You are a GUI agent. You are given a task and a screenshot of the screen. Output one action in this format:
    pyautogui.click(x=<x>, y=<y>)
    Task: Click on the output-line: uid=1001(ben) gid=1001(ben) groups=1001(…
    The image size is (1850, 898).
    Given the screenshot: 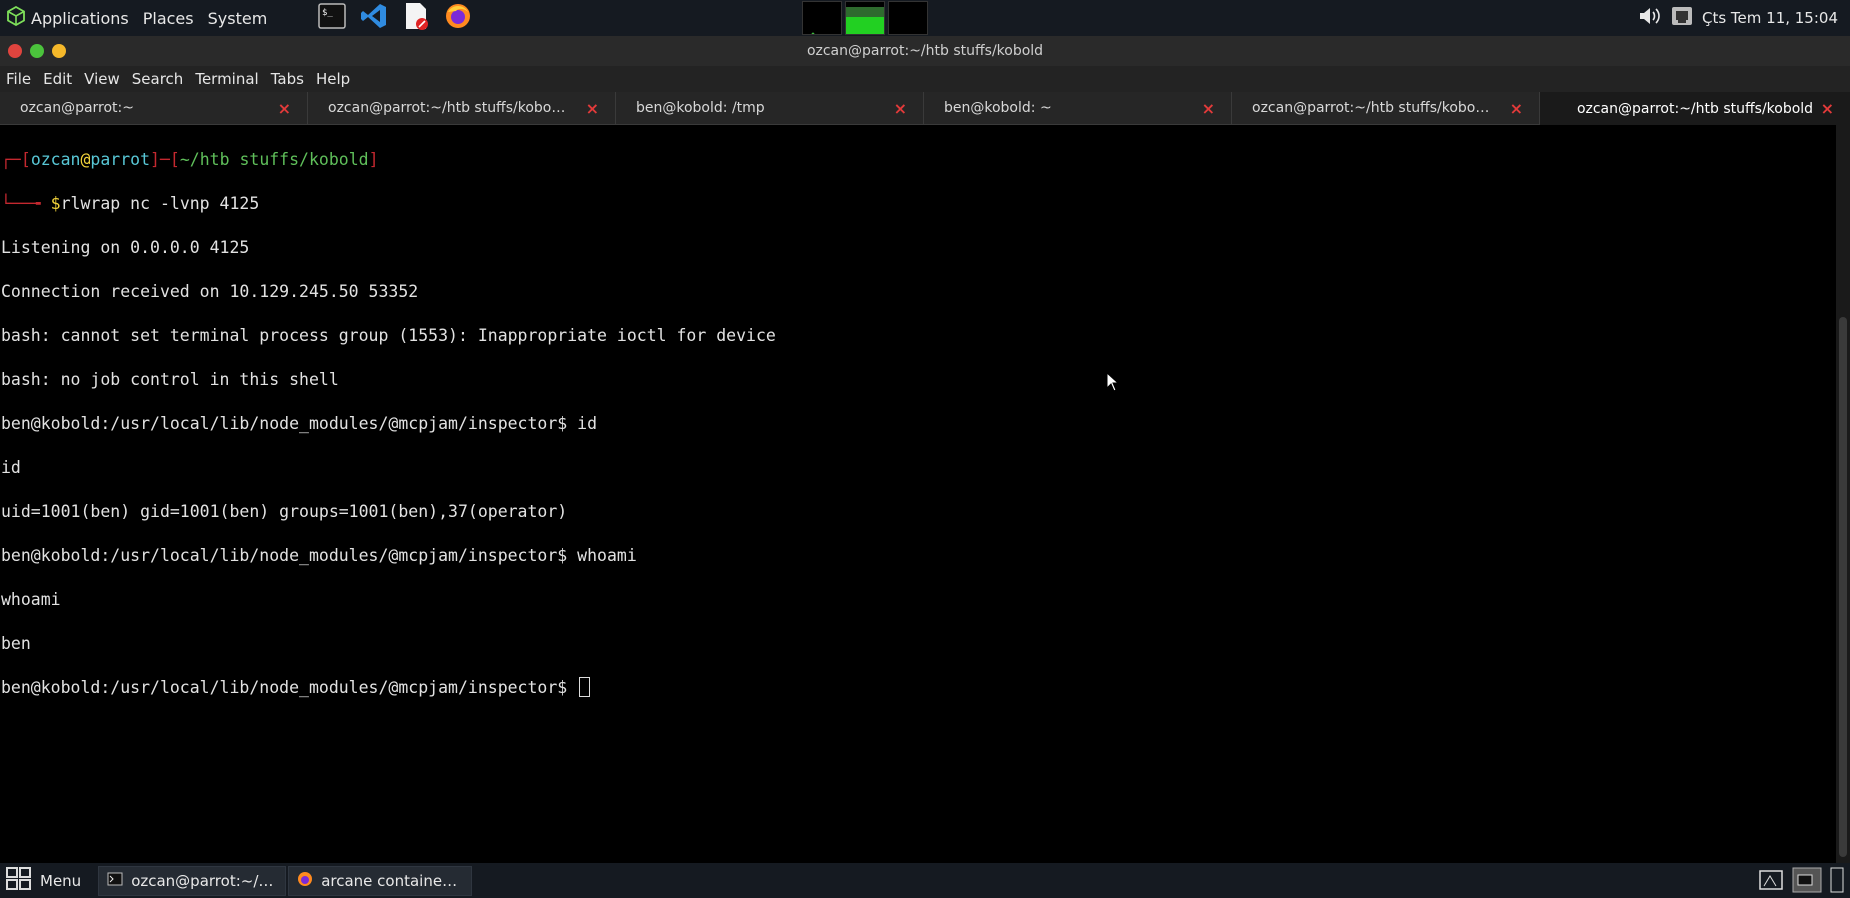 What is the action you would take?
    pyautogui.click(x=284, y=511)
    